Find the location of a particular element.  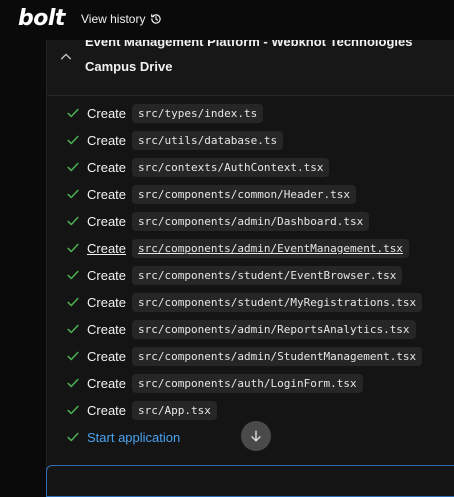

action-file-path: src/components/admin/EventManagement.tsx is located at coordinates (270, 248).